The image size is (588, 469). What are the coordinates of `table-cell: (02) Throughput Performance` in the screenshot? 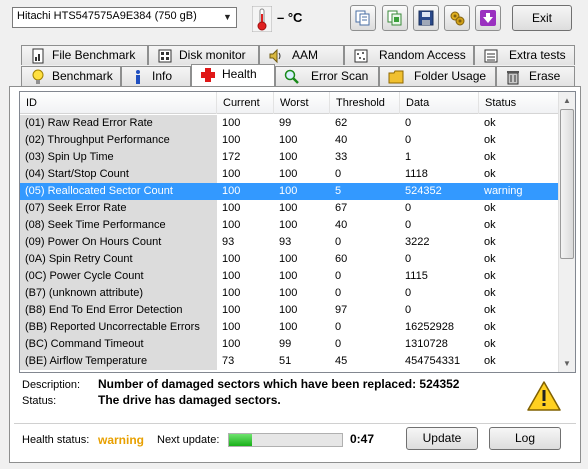 It's located at (118, 140).